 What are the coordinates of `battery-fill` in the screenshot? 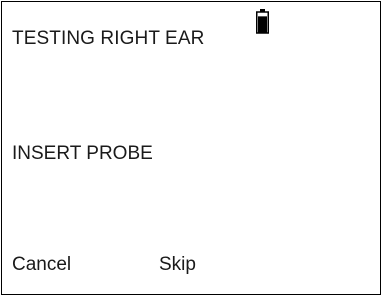 It's located at (262, 24).